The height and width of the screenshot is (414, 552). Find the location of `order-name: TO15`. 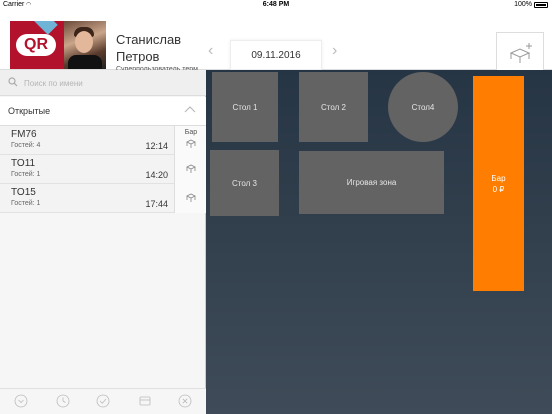

order-name: TO15 is located at coordinates (23, 192).